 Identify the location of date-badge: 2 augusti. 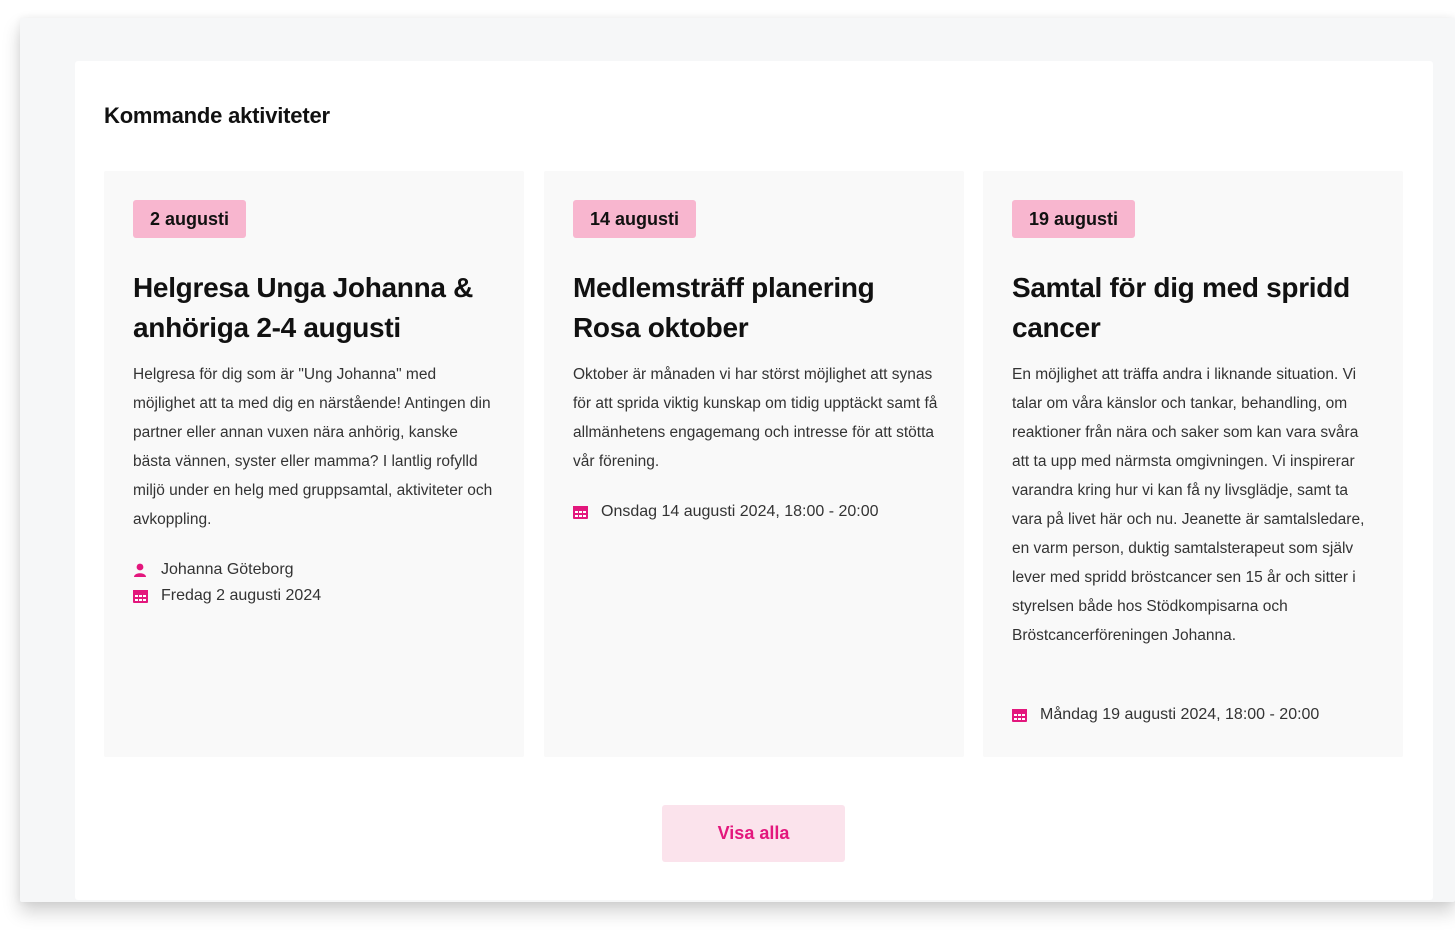
(190, 219).